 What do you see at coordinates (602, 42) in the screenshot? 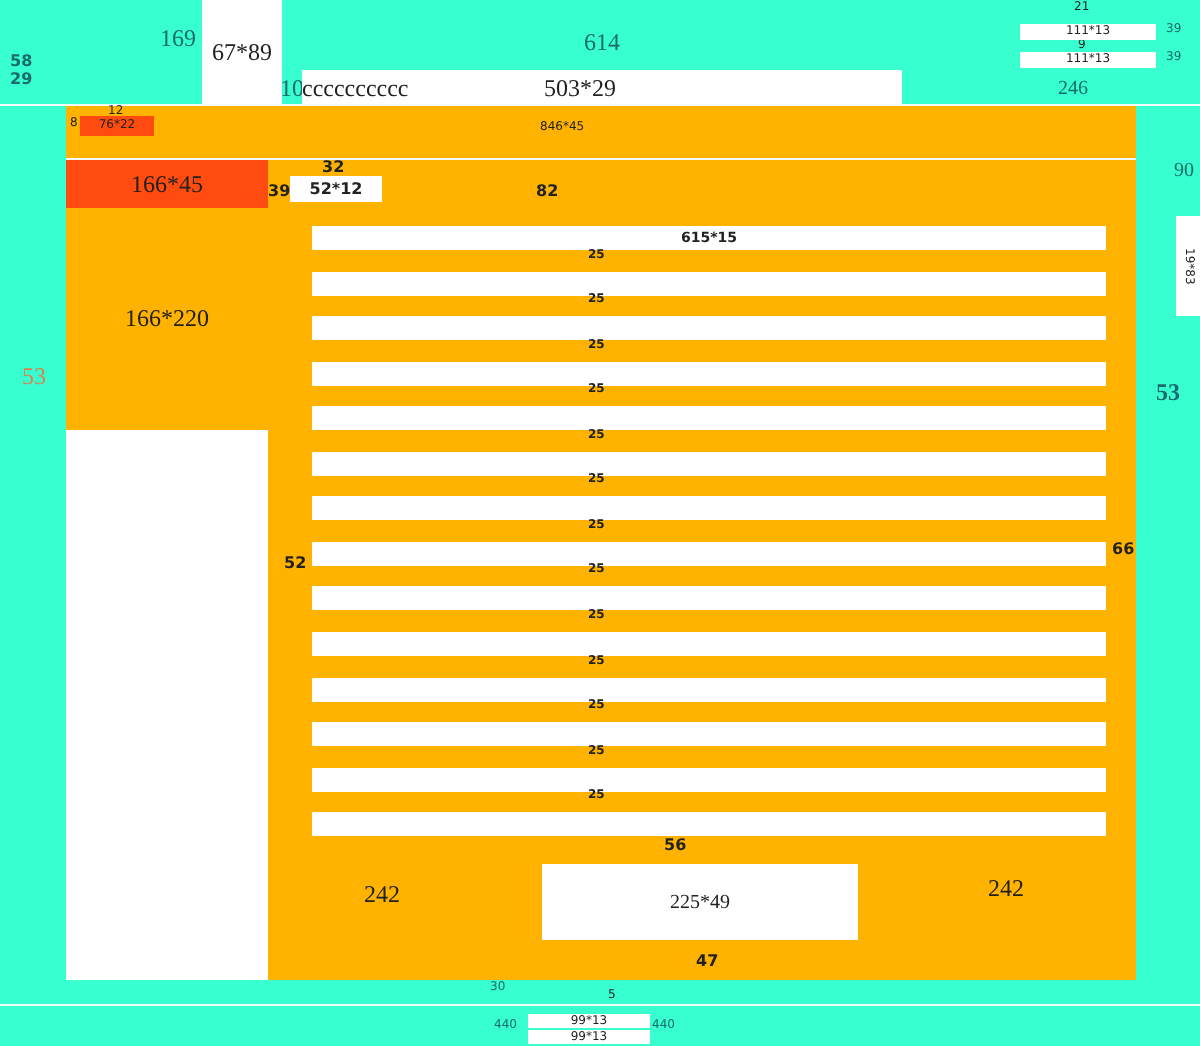
I see `dimension-label: 614` at bounding box center [602, 42].